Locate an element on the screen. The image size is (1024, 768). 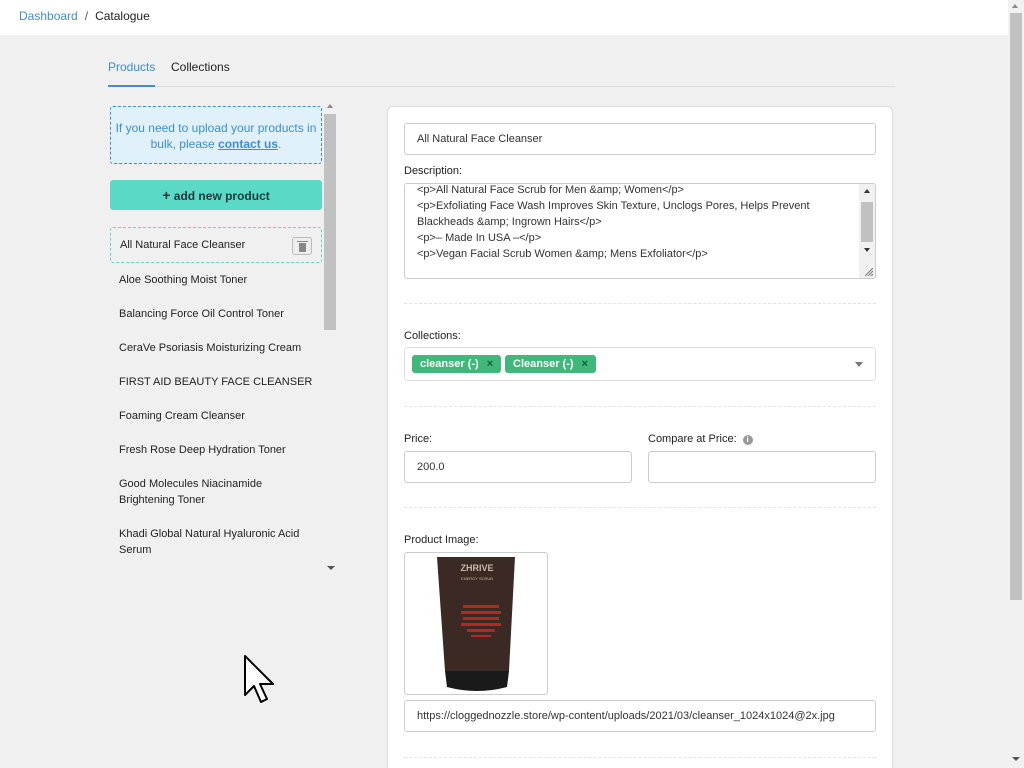
product-image-label: Product Image: is located at coordinates (441, 540).